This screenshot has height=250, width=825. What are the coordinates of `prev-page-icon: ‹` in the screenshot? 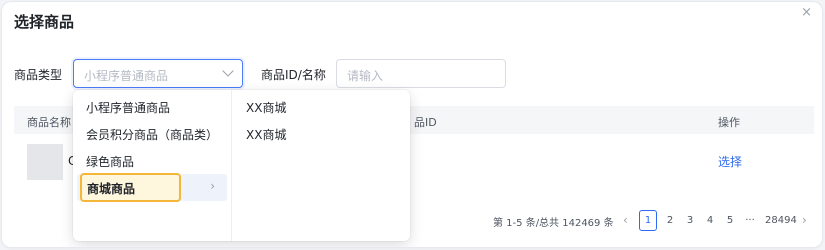 It's located at (625, 220).